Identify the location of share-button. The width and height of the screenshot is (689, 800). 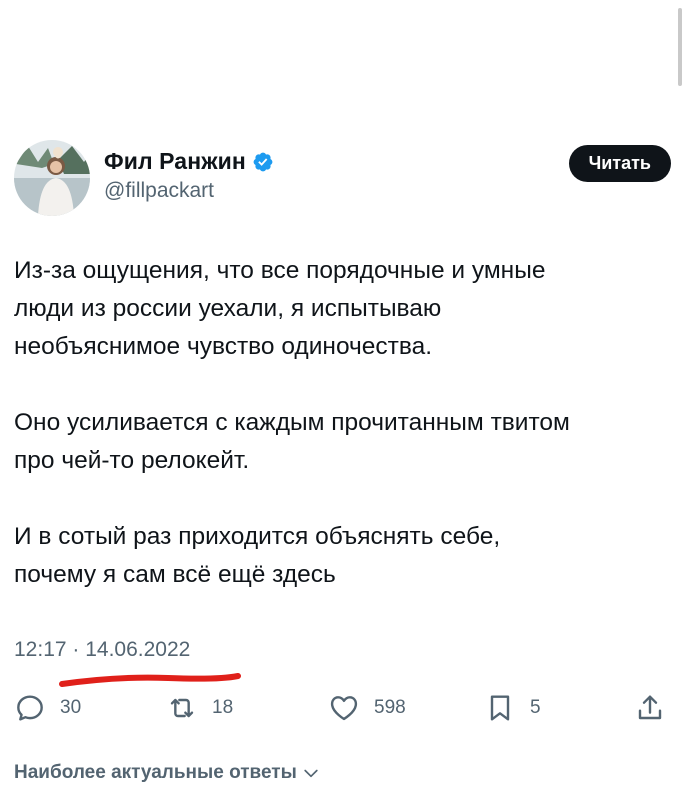
(650, 708).